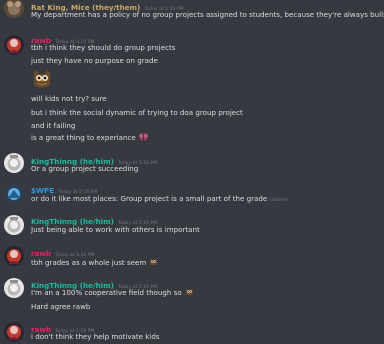 The height and width of the screenshot is (344, 384). I want to click on butterfly-emoji-icon, so click(143, 137).